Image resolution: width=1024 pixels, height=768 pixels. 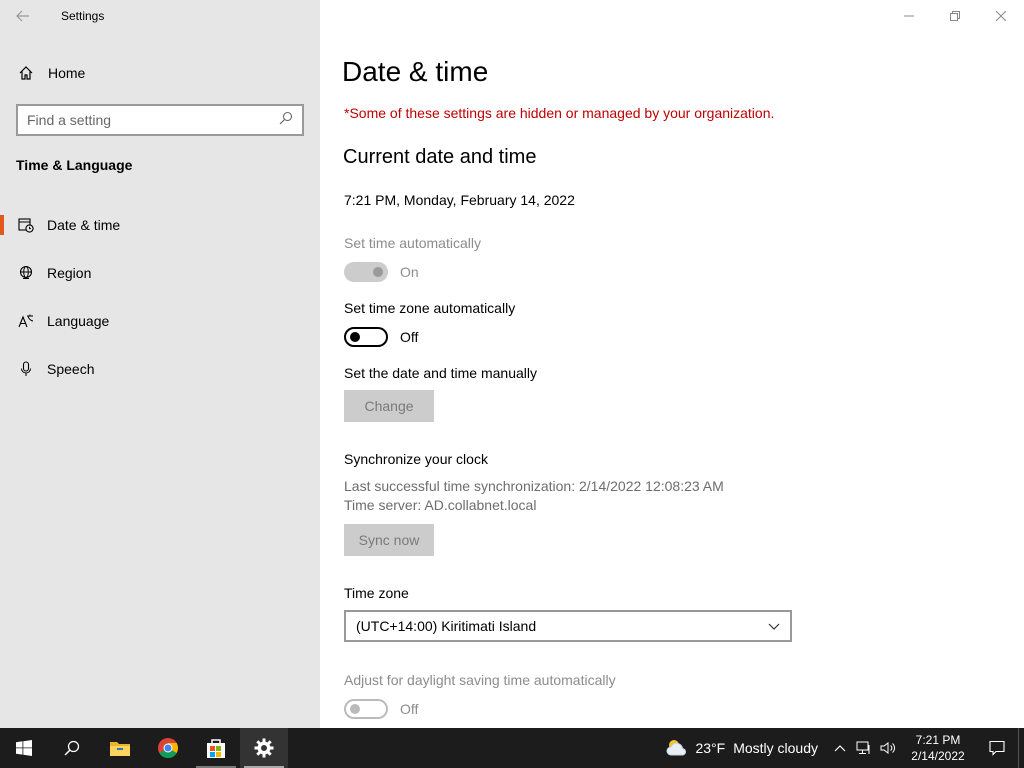 I want to click on time-zone-label: Time zone, so click(x=376, y=593).